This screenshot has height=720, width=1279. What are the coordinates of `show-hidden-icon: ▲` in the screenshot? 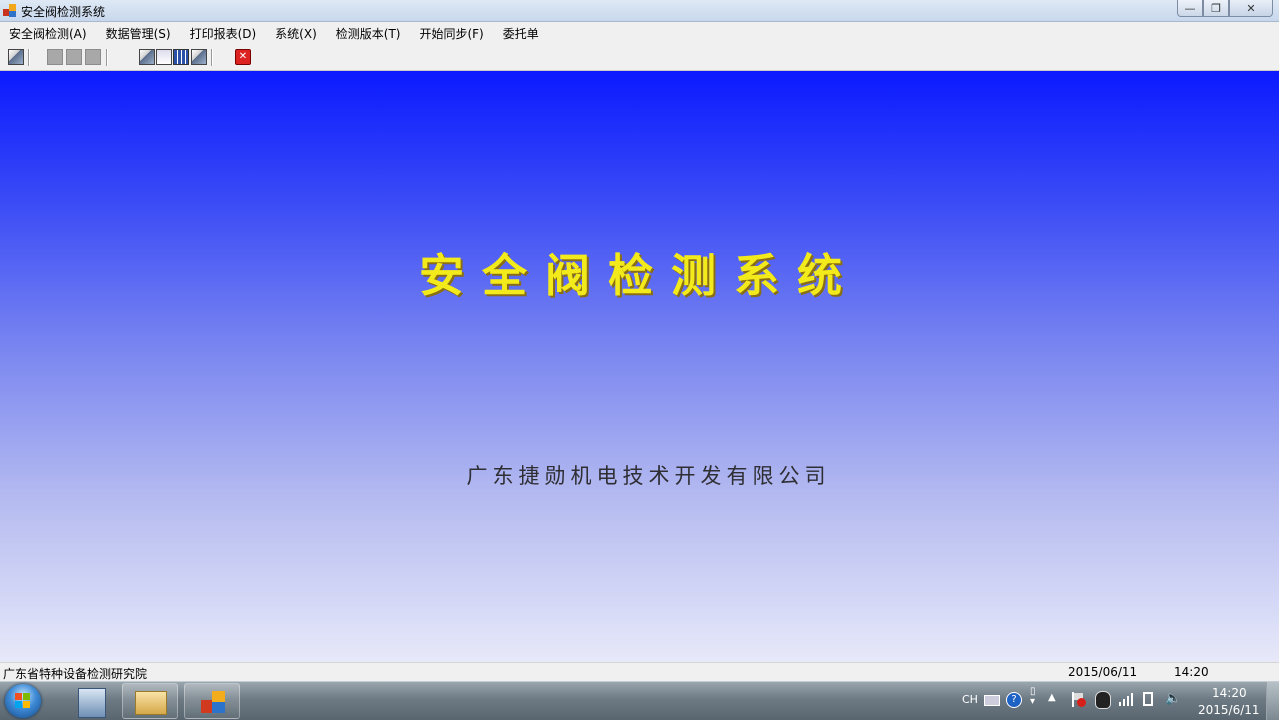 It's located at (1052, 697).